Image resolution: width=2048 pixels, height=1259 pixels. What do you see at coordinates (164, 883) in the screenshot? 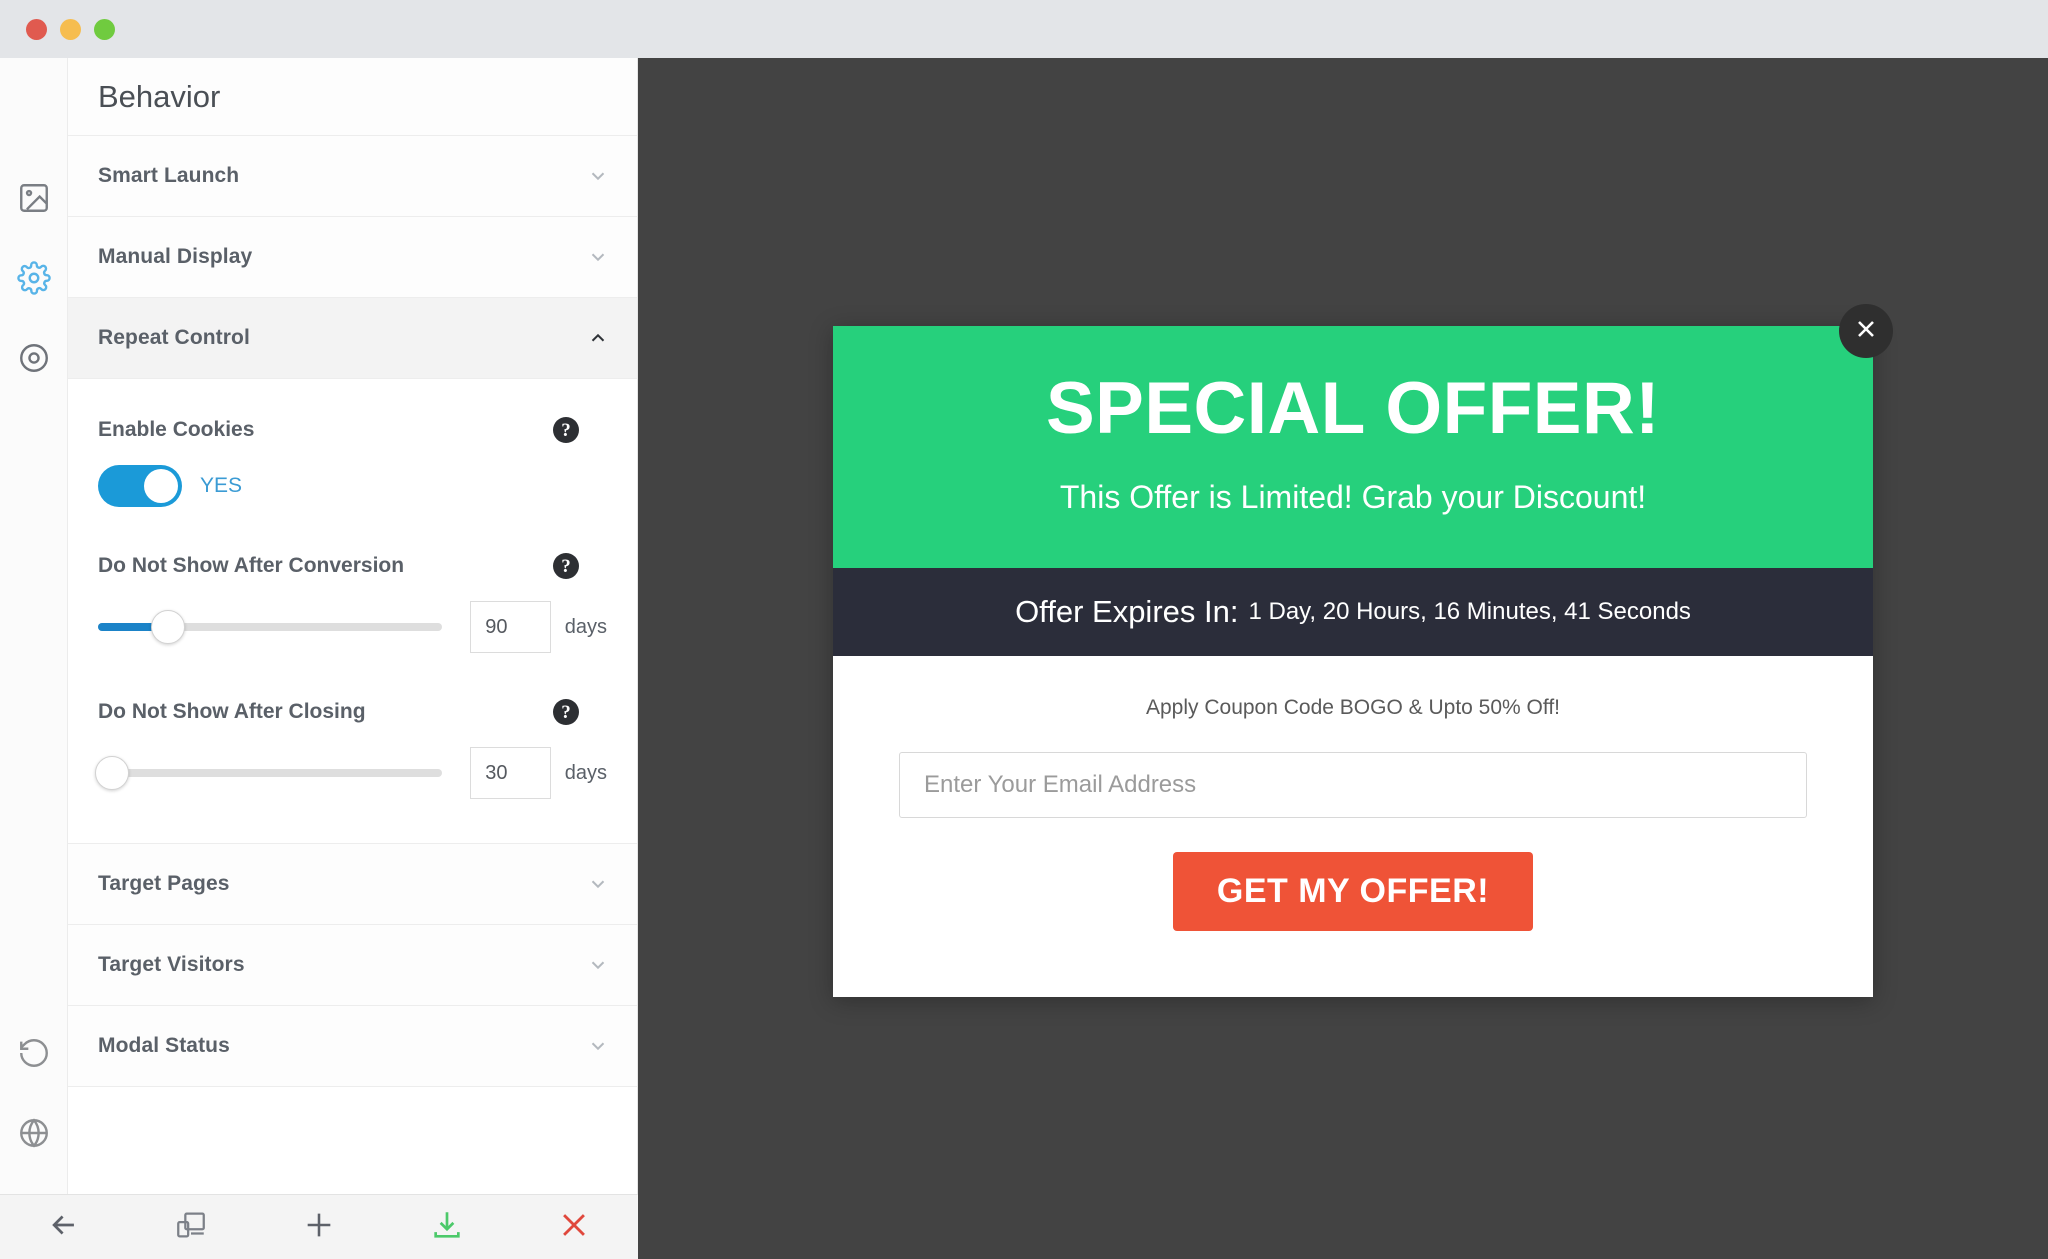
I see `accordion-label: Target Pages` at bounding box center [164, 883].